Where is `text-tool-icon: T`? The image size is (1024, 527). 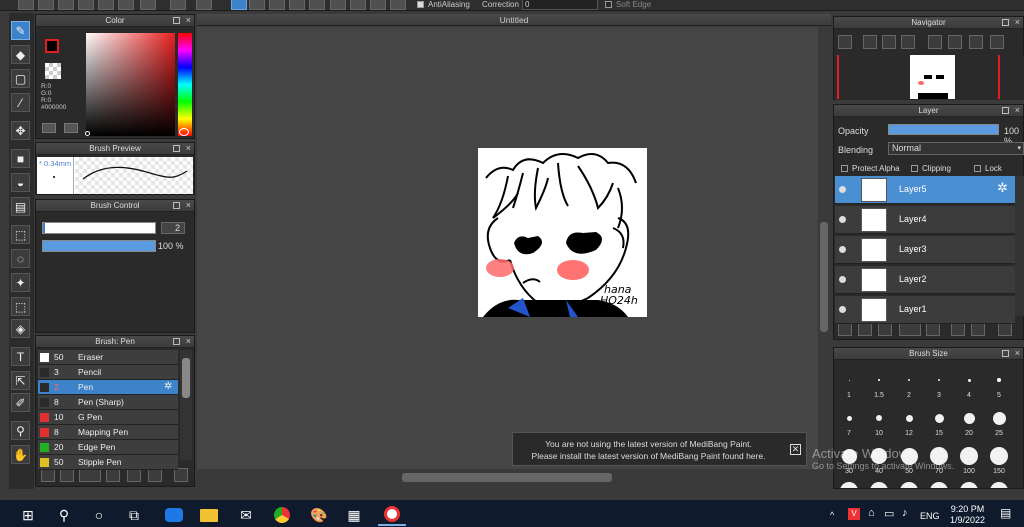 text-tool-icon: T is located at coordinates (20, 356).